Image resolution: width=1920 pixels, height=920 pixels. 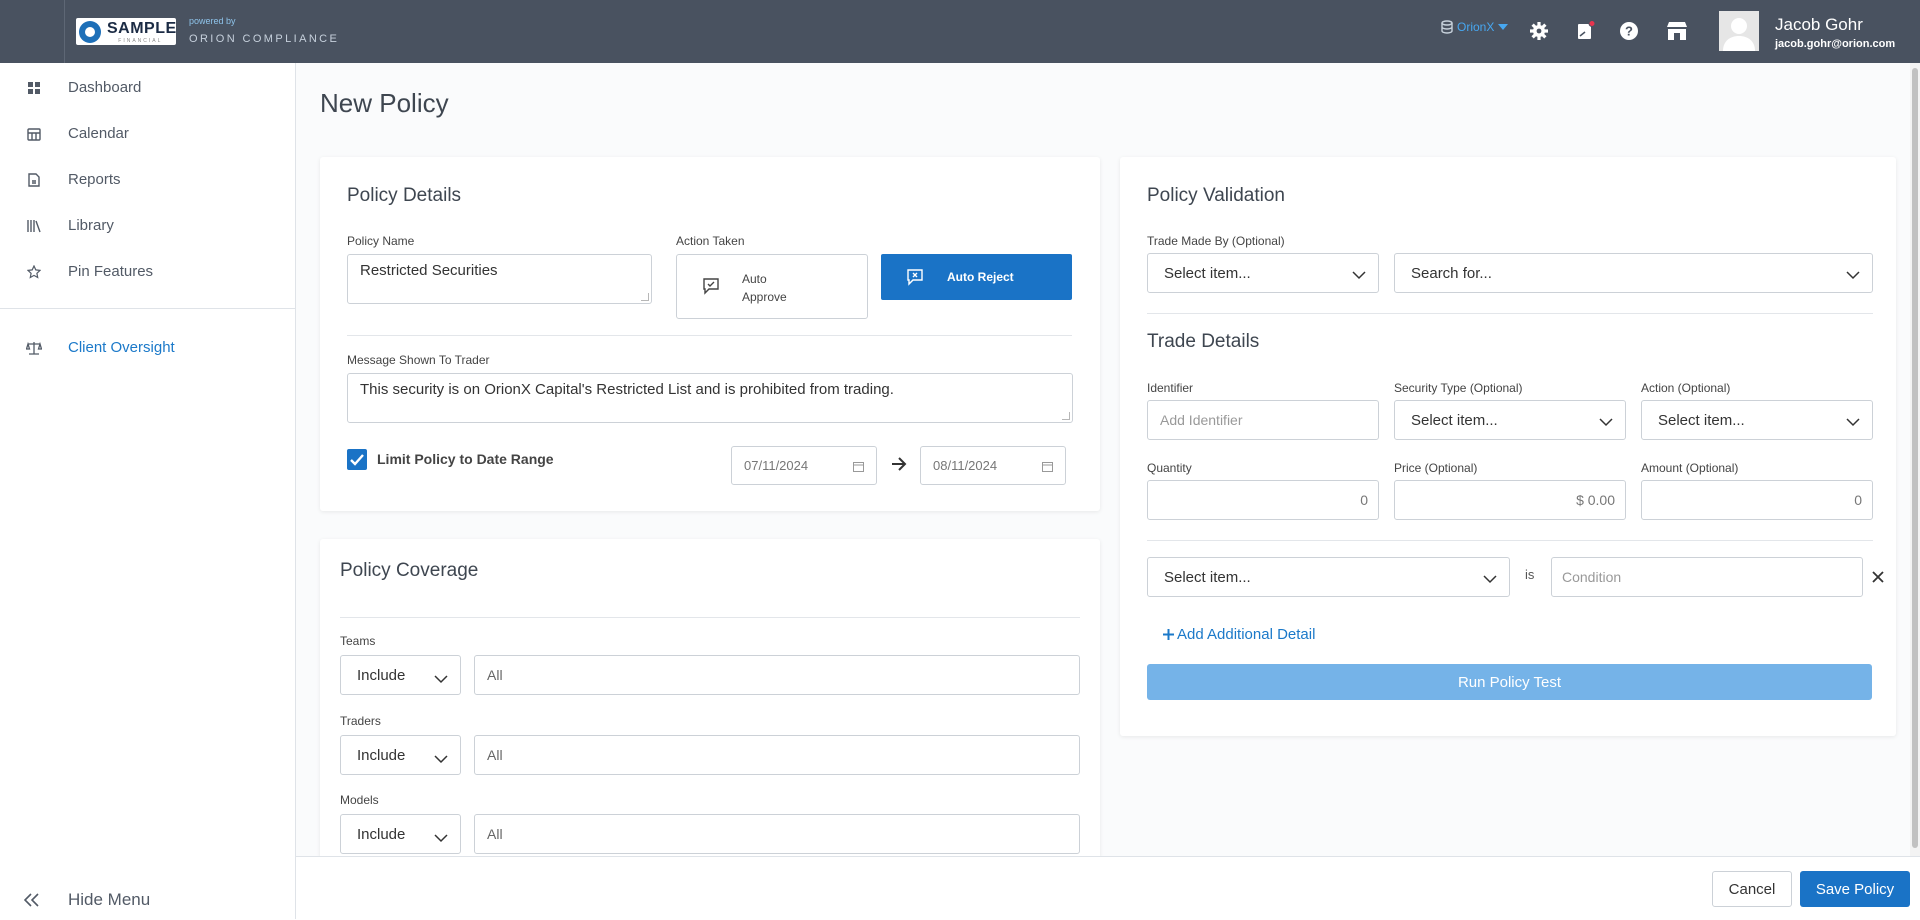 What do you see at coordinates (1263, 420) in the screenshot?
I see `identifier-input: Add Identifier` at bounding box center [1263, 420].